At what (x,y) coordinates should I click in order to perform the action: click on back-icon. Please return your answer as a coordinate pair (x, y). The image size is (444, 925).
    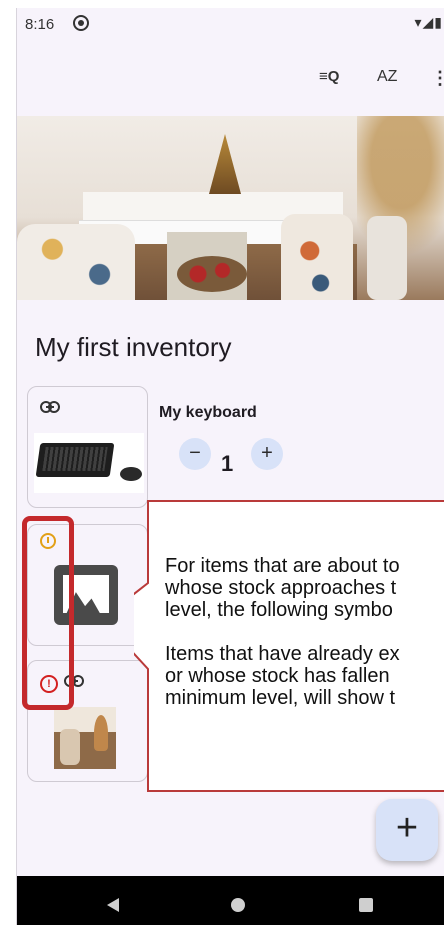
    Looking at the image, I should click on (113, 905).